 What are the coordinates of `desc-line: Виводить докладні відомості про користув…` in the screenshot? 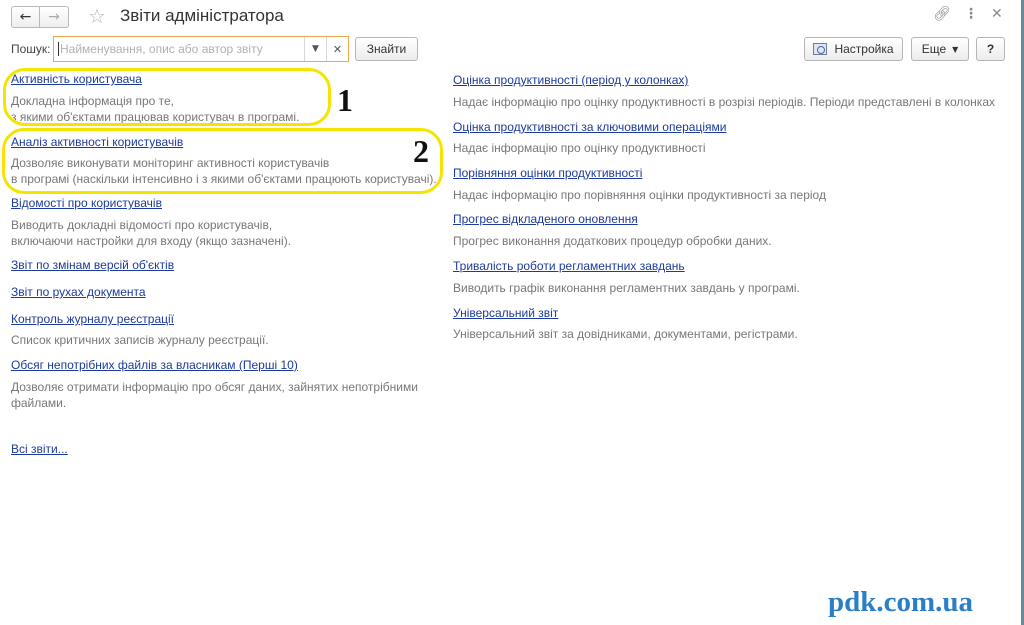 It's located at (142, 225).